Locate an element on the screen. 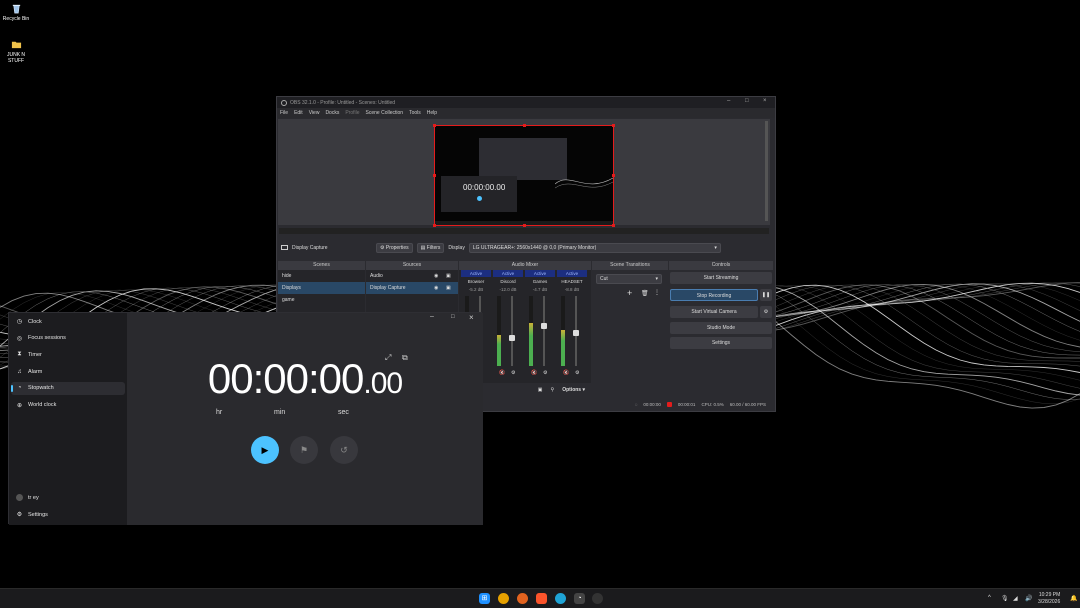 The image size is (1080, 608). edge-icon is located at coordinates (560, 598).